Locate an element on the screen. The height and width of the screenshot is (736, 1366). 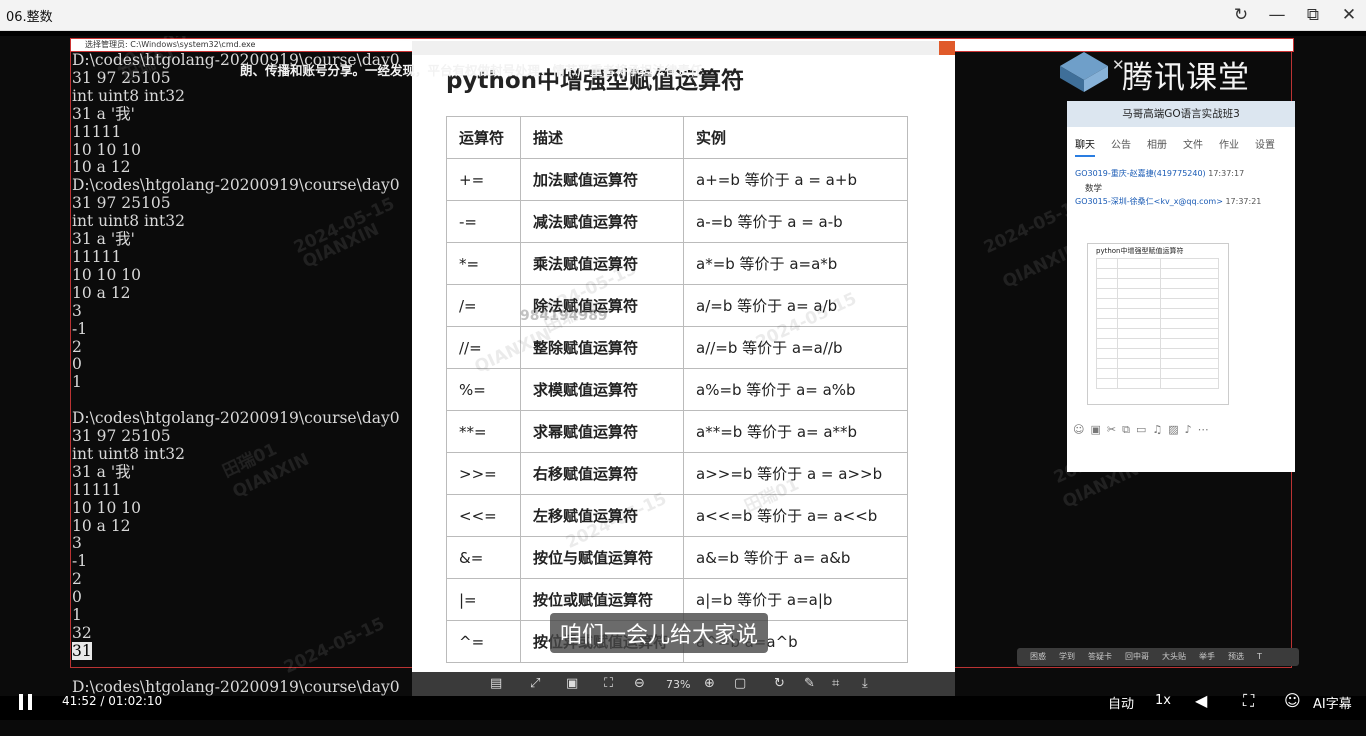
message-body: 数学 is located at coordinates (1094, 189).